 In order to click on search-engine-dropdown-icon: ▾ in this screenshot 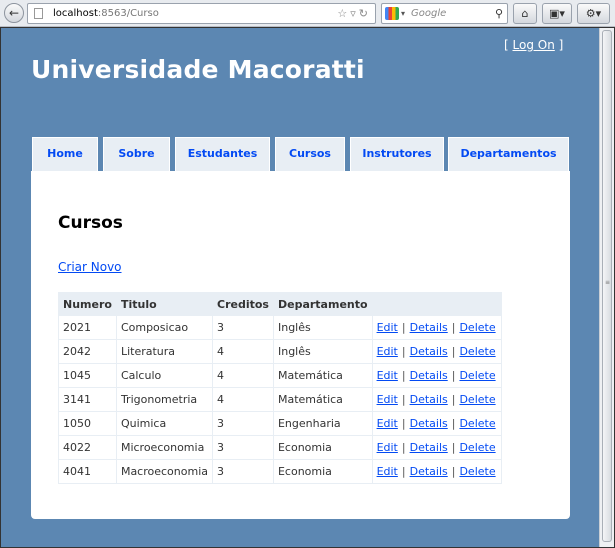, I will do `click(403, 13)`.